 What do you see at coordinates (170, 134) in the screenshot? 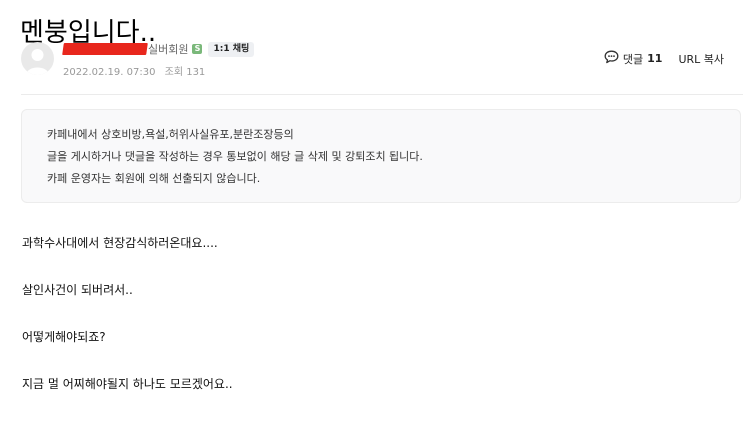
I see `notice-line: 카페내에서 상호비방,욕설,허위사실유포,분란조장등의` at bounding box center [170, 134].